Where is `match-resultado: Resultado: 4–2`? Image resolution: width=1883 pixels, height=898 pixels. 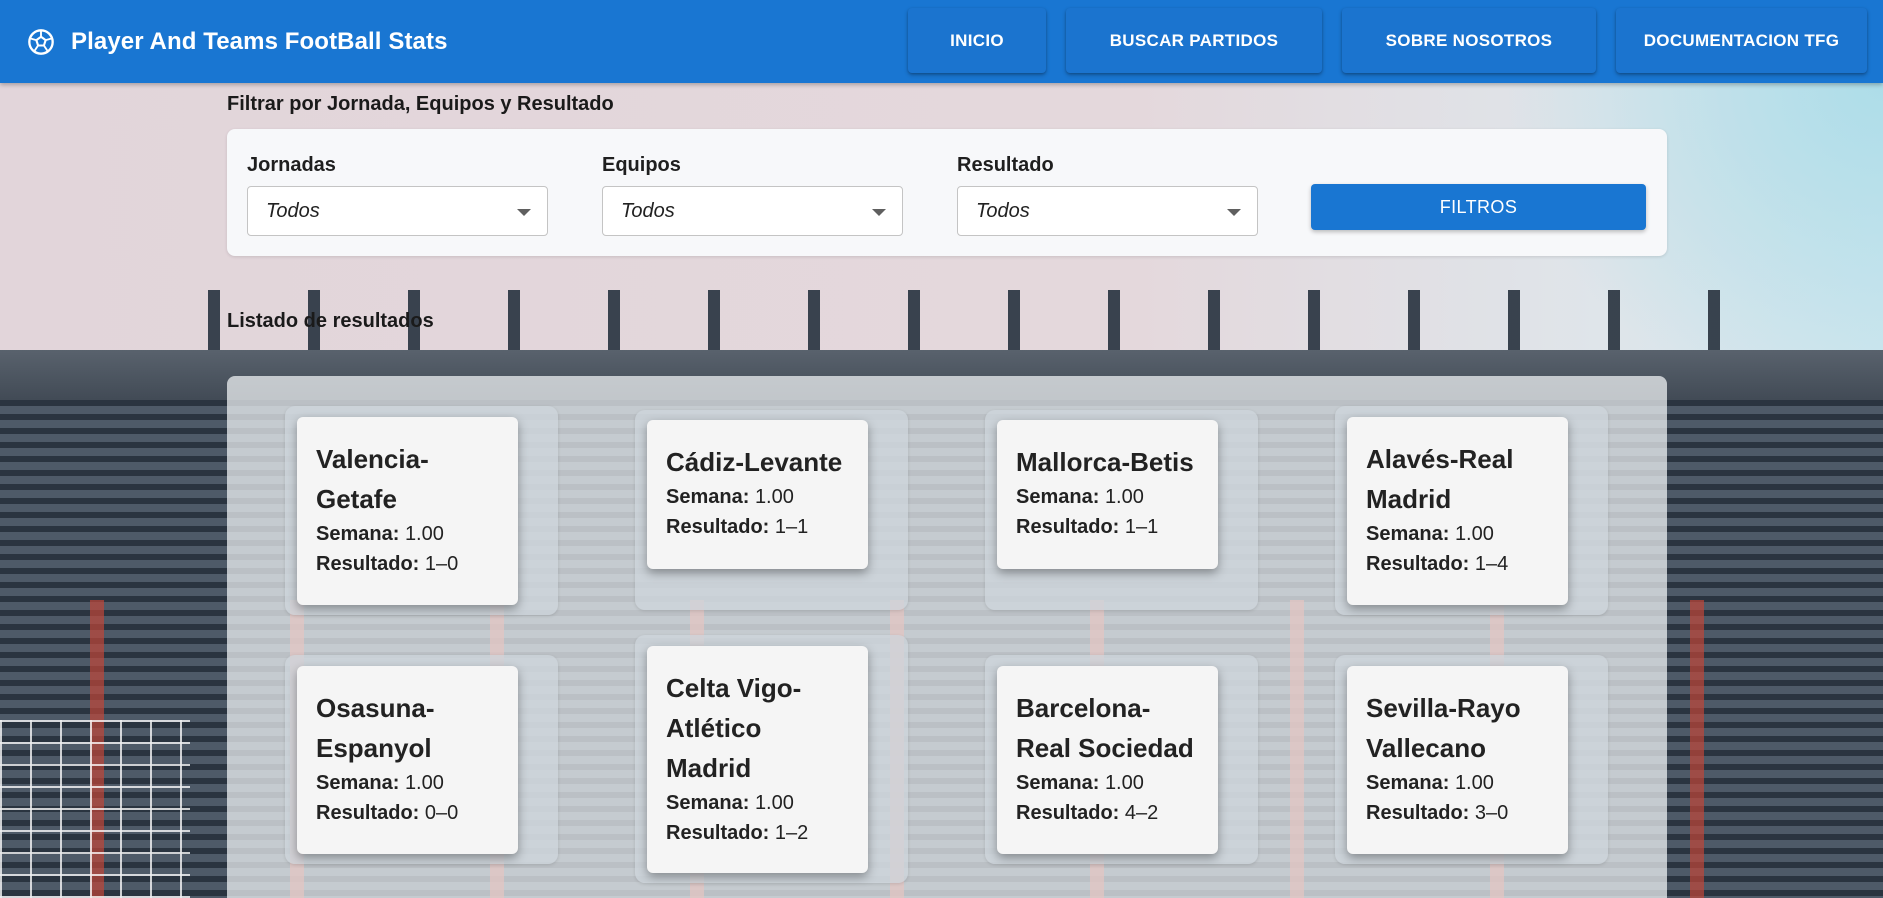 match-resultado: Resultado: 4–2 is located at coordinates (1108, 813).